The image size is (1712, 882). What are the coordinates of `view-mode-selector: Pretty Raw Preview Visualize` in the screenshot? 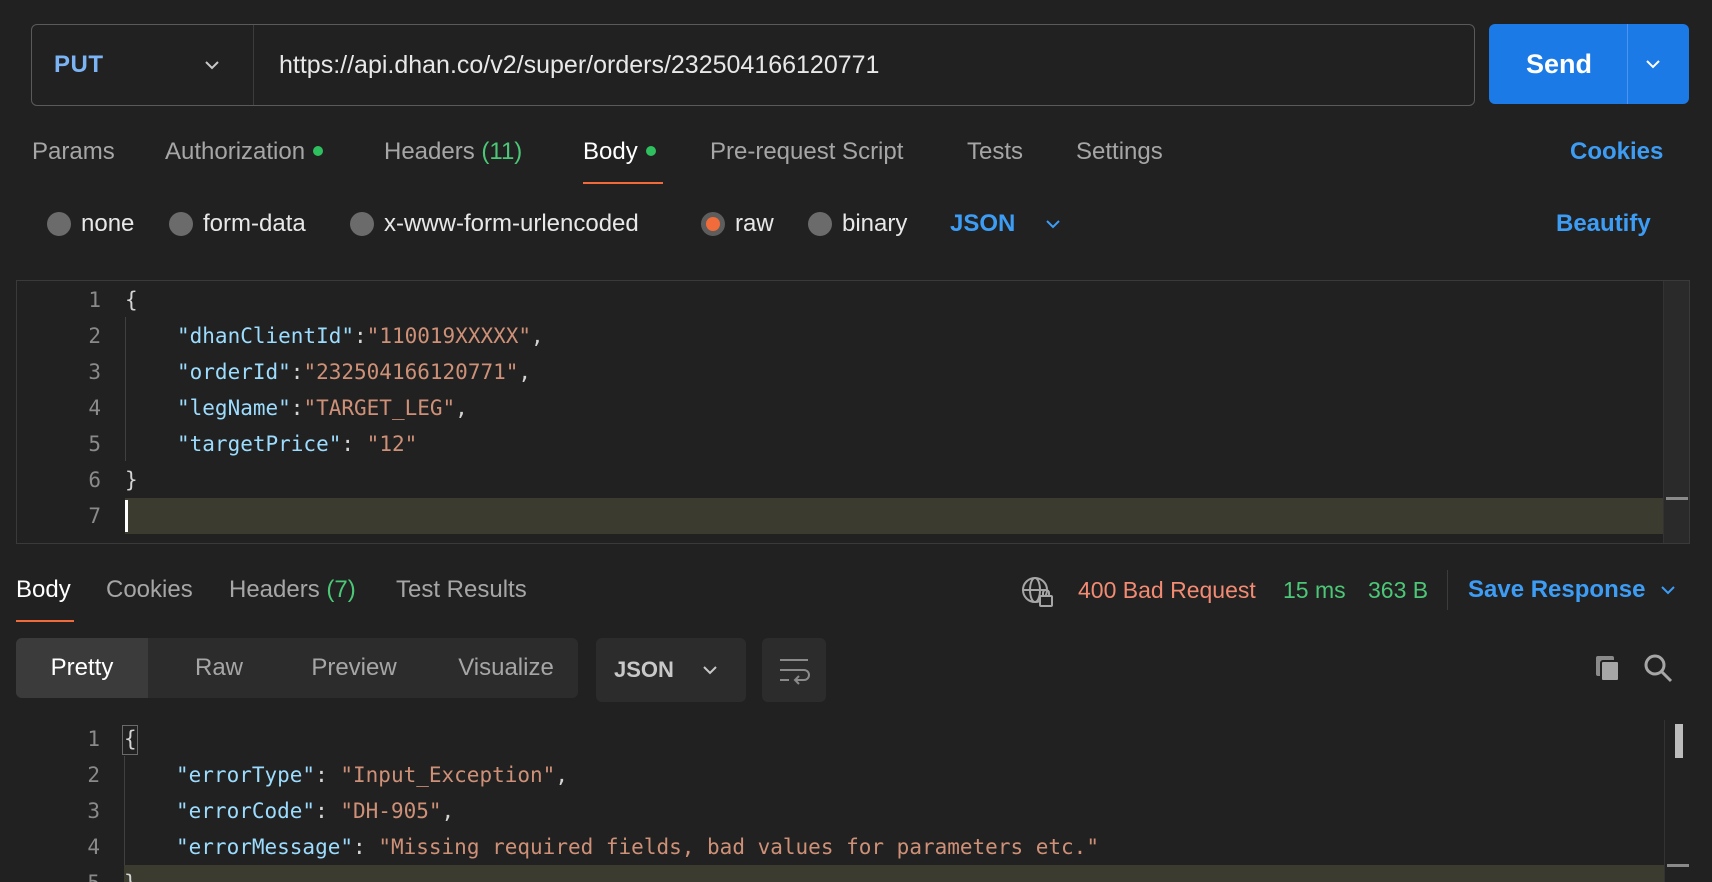 It's located at (297, 668).